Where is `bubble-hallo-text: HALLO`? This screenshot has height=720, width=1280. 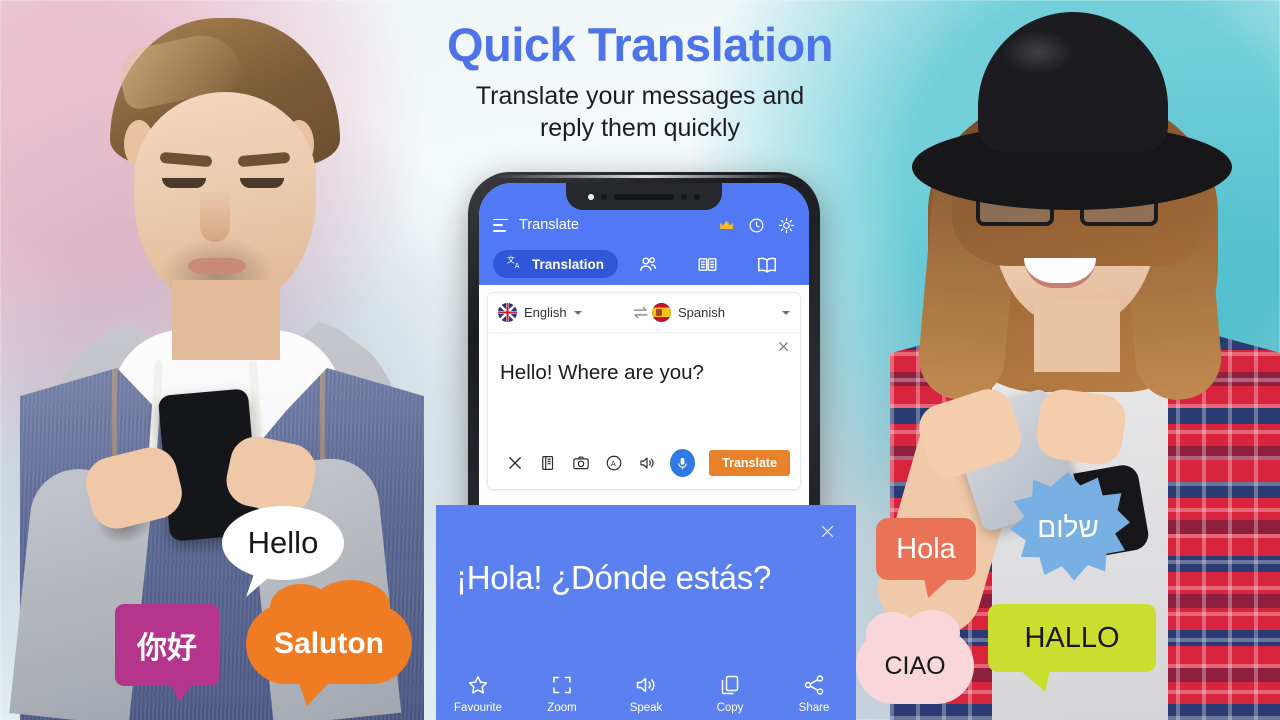
bubble-hallo-text: HALLO is located at coordinates (1072, 637).